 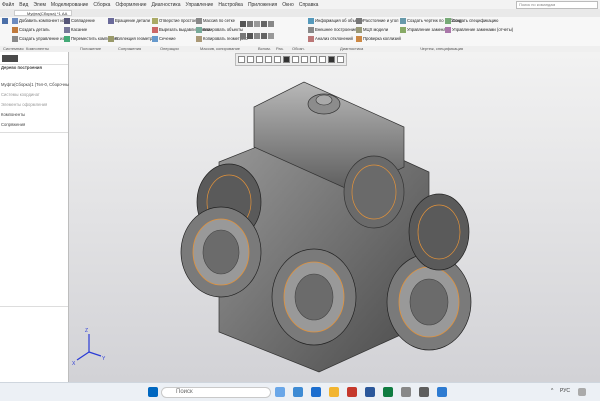 What do you see at coordinates (10, 58) in the screenshot?
I see `tree-toolbar` at bounding box center [10, 58].